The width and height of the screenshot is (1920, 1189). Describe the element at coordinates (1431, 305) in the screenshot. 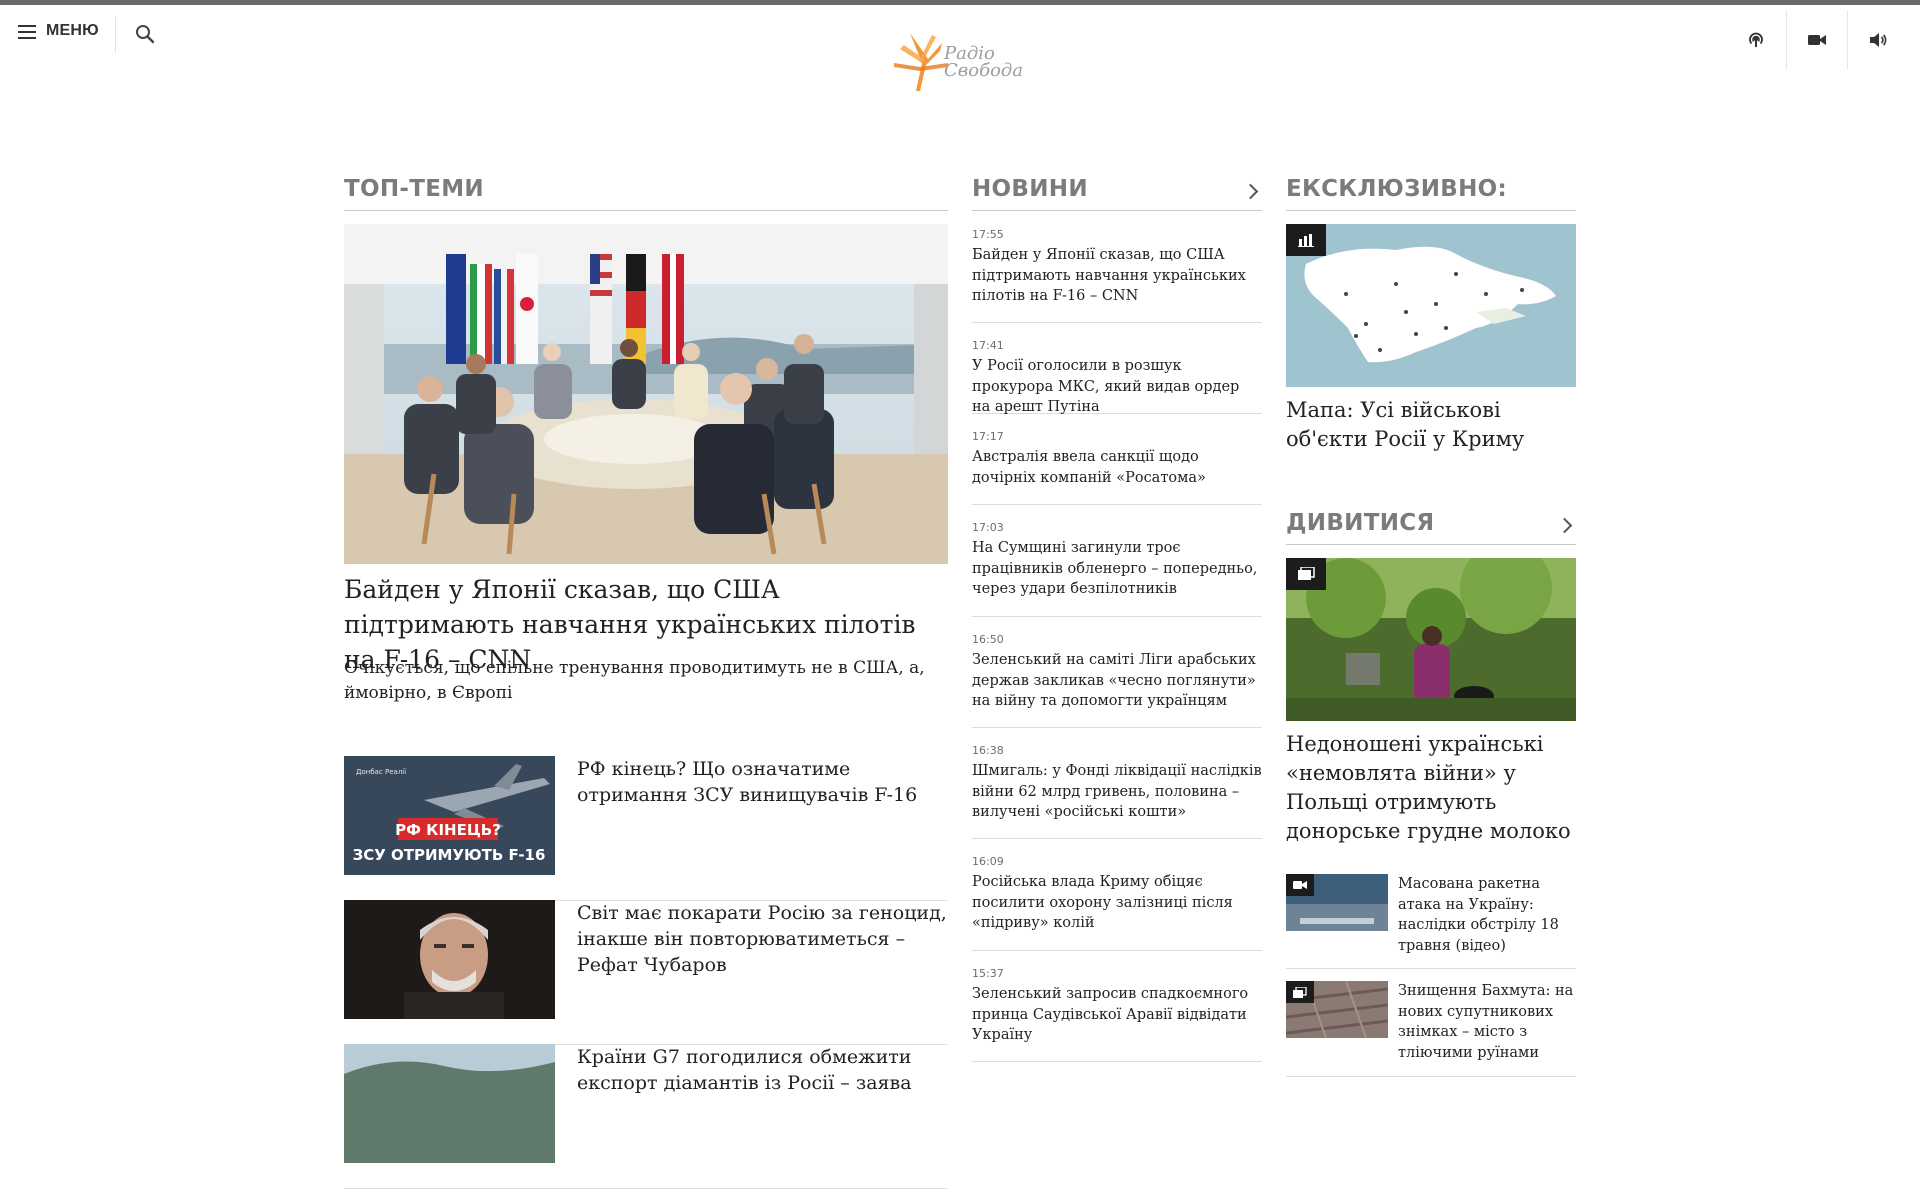

I see `crimea-map-image` at that location.